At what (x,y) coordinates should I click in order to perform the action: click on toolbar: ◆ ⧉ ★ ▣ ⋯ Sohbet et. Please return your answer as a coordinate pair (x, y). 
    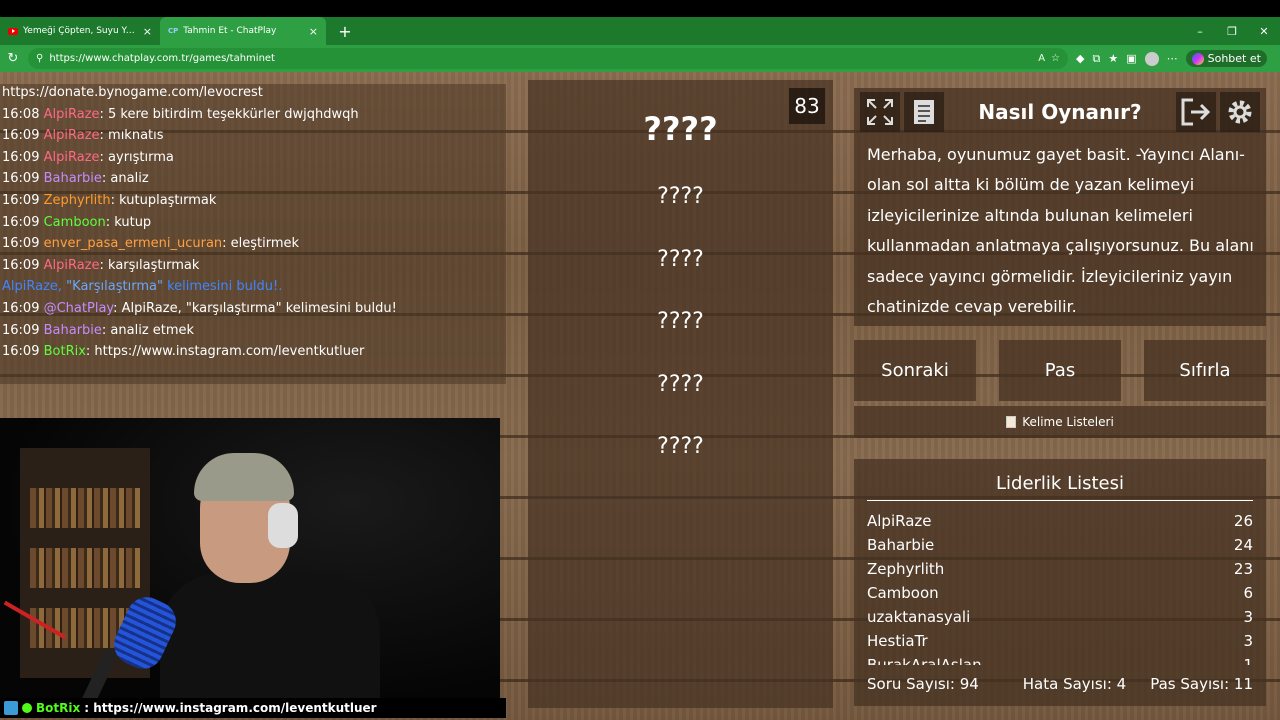
    Looking at the image, I should click on (1171, 58).